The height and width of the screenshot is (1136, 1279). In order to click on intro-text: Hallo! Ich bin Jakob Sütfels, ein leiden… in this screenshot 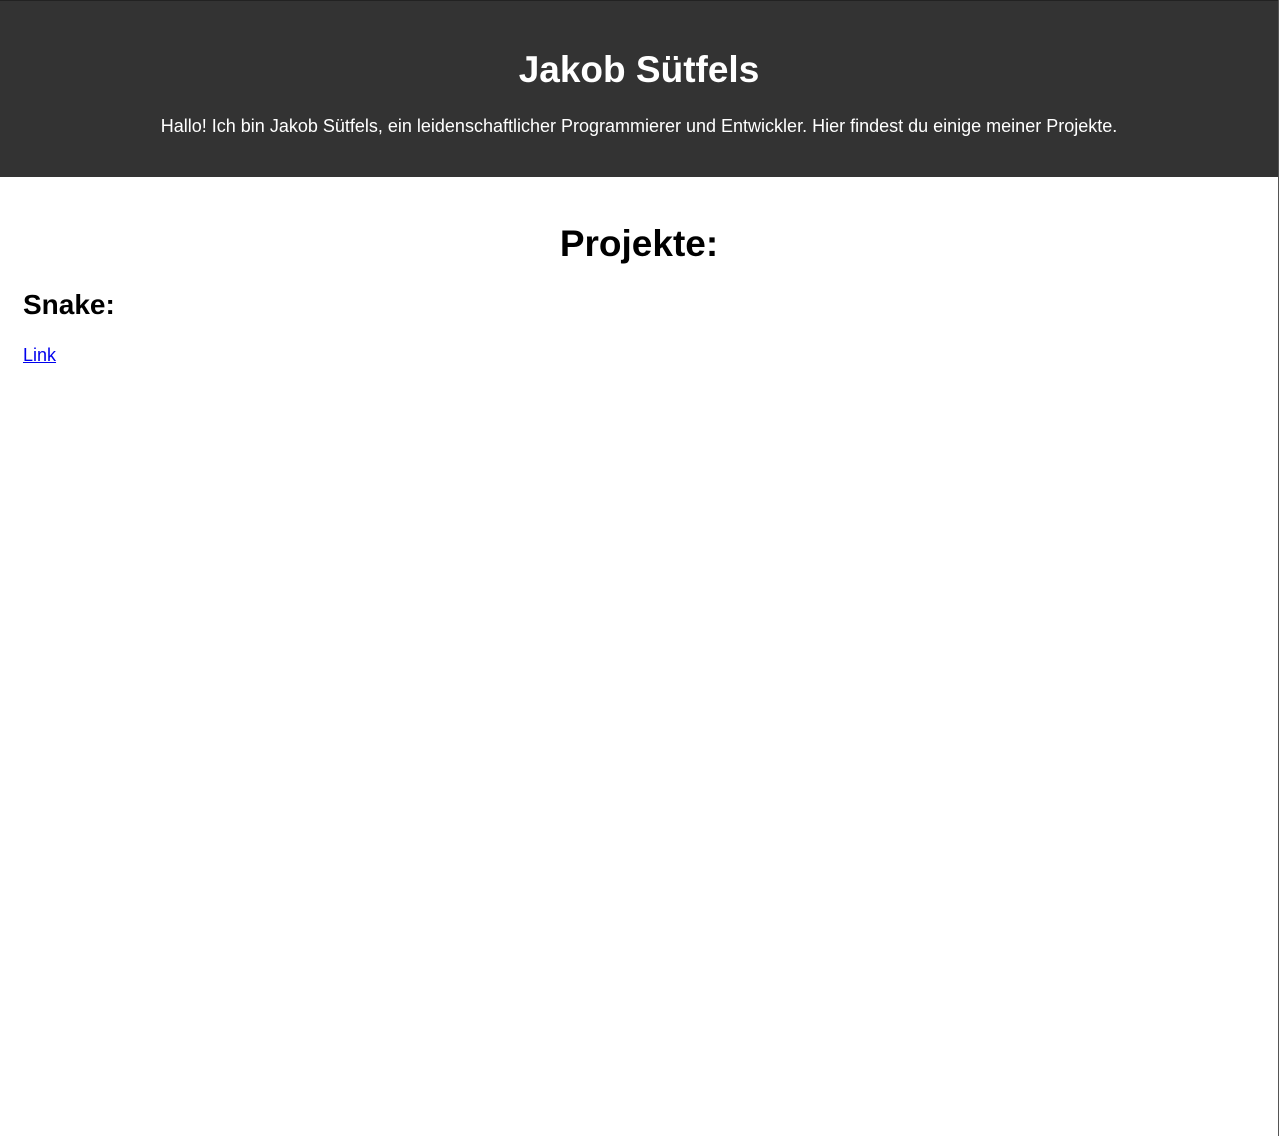, I will do `click(639, 126)`.